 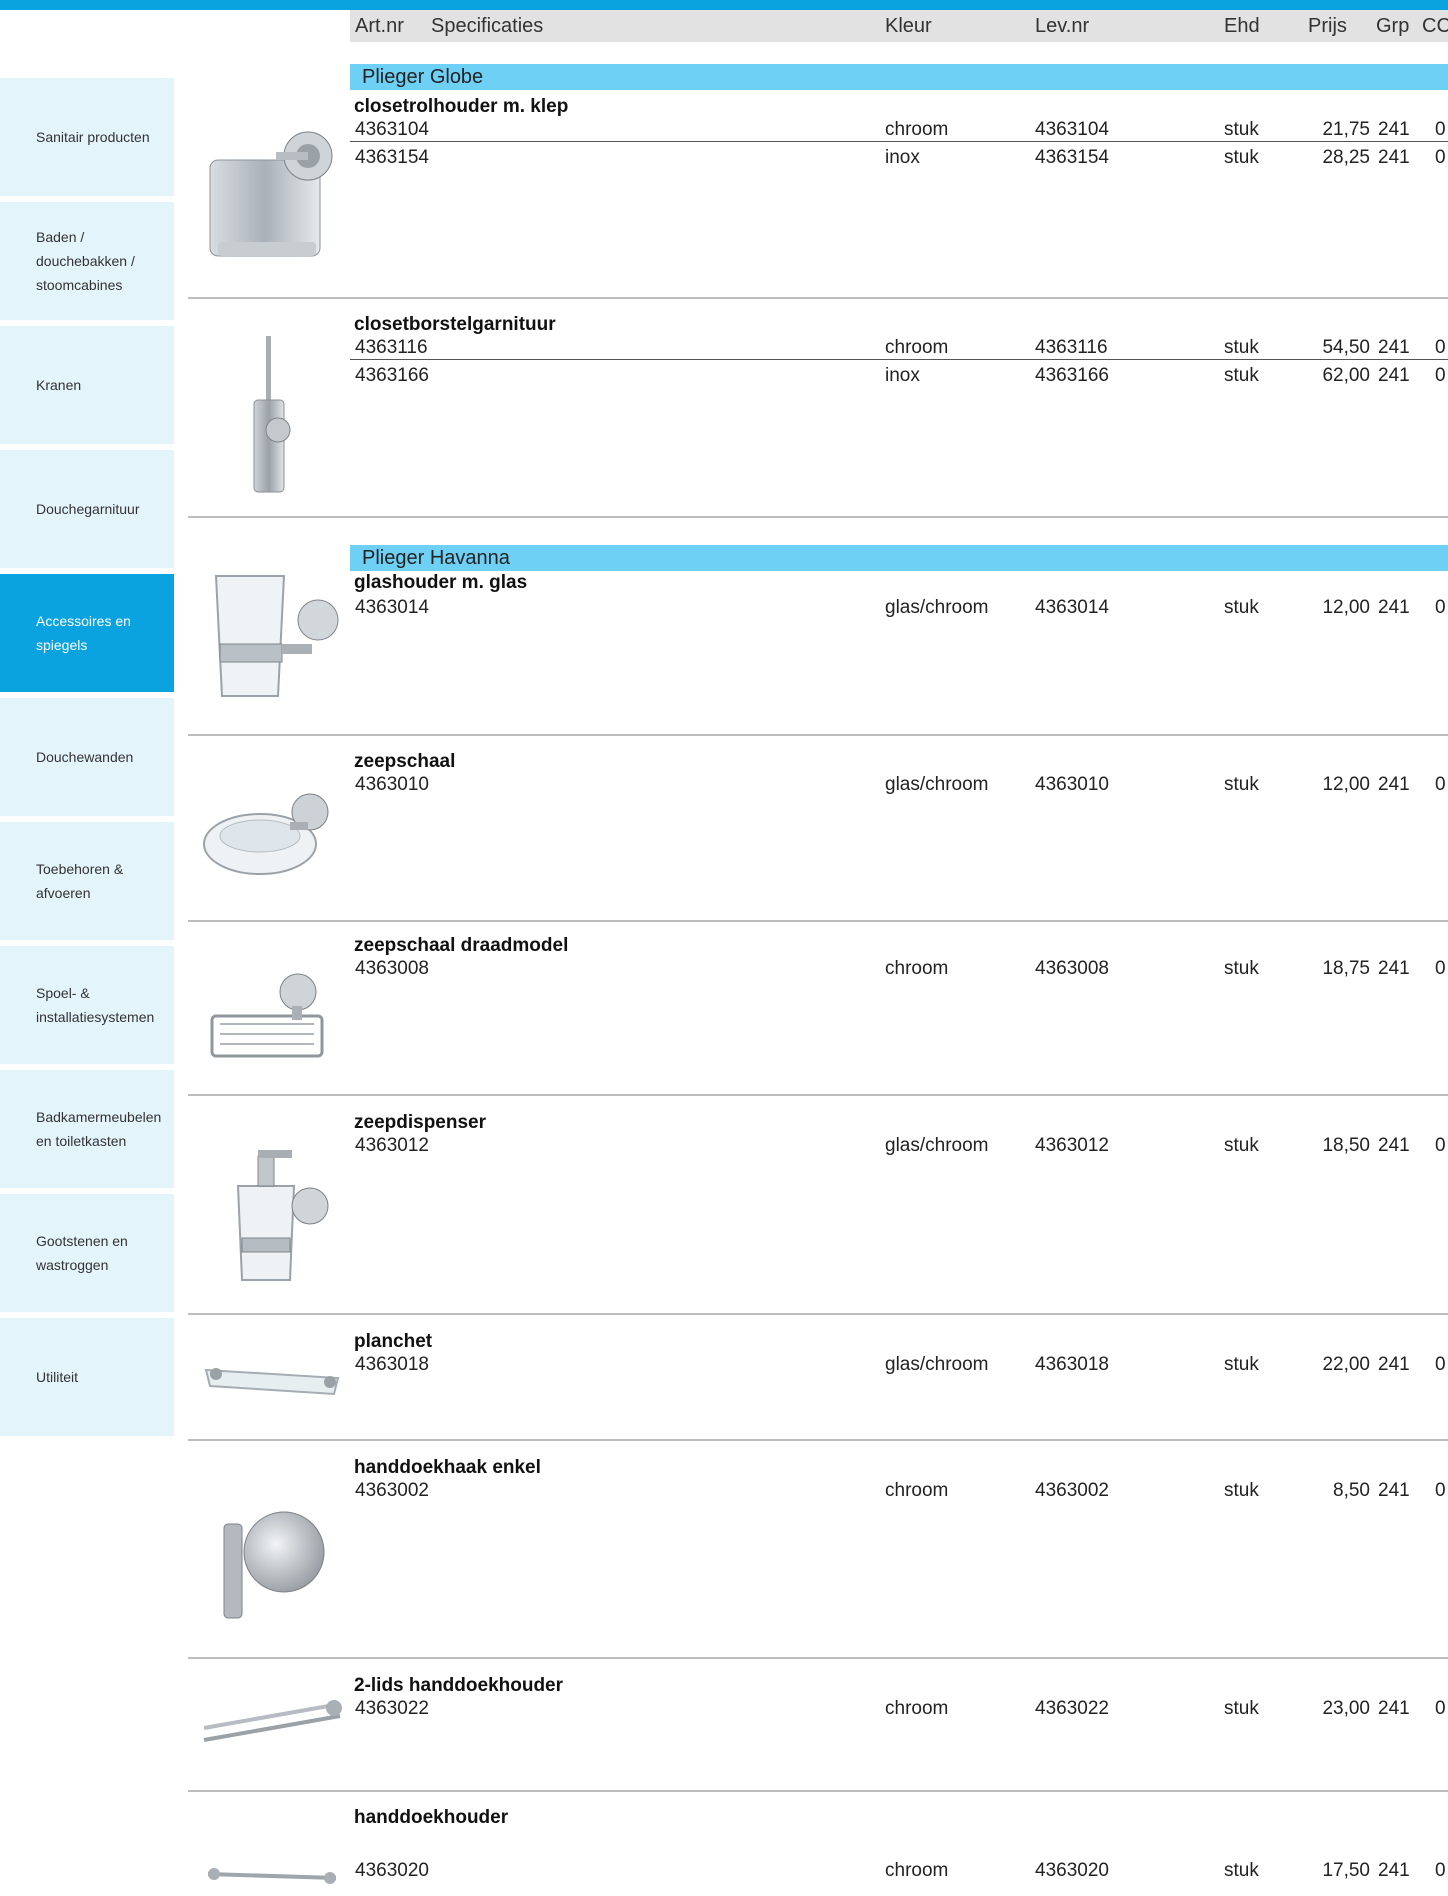 I want to click on sidebar-item-accessoires: Accessoires en spiegels, so click(x=87, y=633).